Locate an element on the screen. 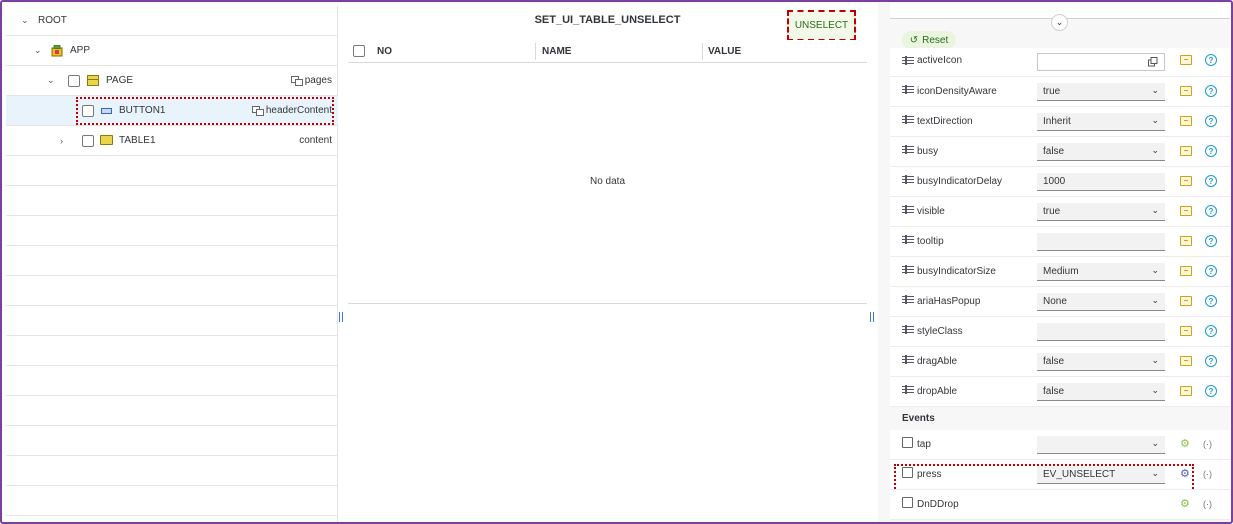 The image size is (1233, 524). property-row-busy: busy false ⌄ ? is located at coordinates (1060, 152).